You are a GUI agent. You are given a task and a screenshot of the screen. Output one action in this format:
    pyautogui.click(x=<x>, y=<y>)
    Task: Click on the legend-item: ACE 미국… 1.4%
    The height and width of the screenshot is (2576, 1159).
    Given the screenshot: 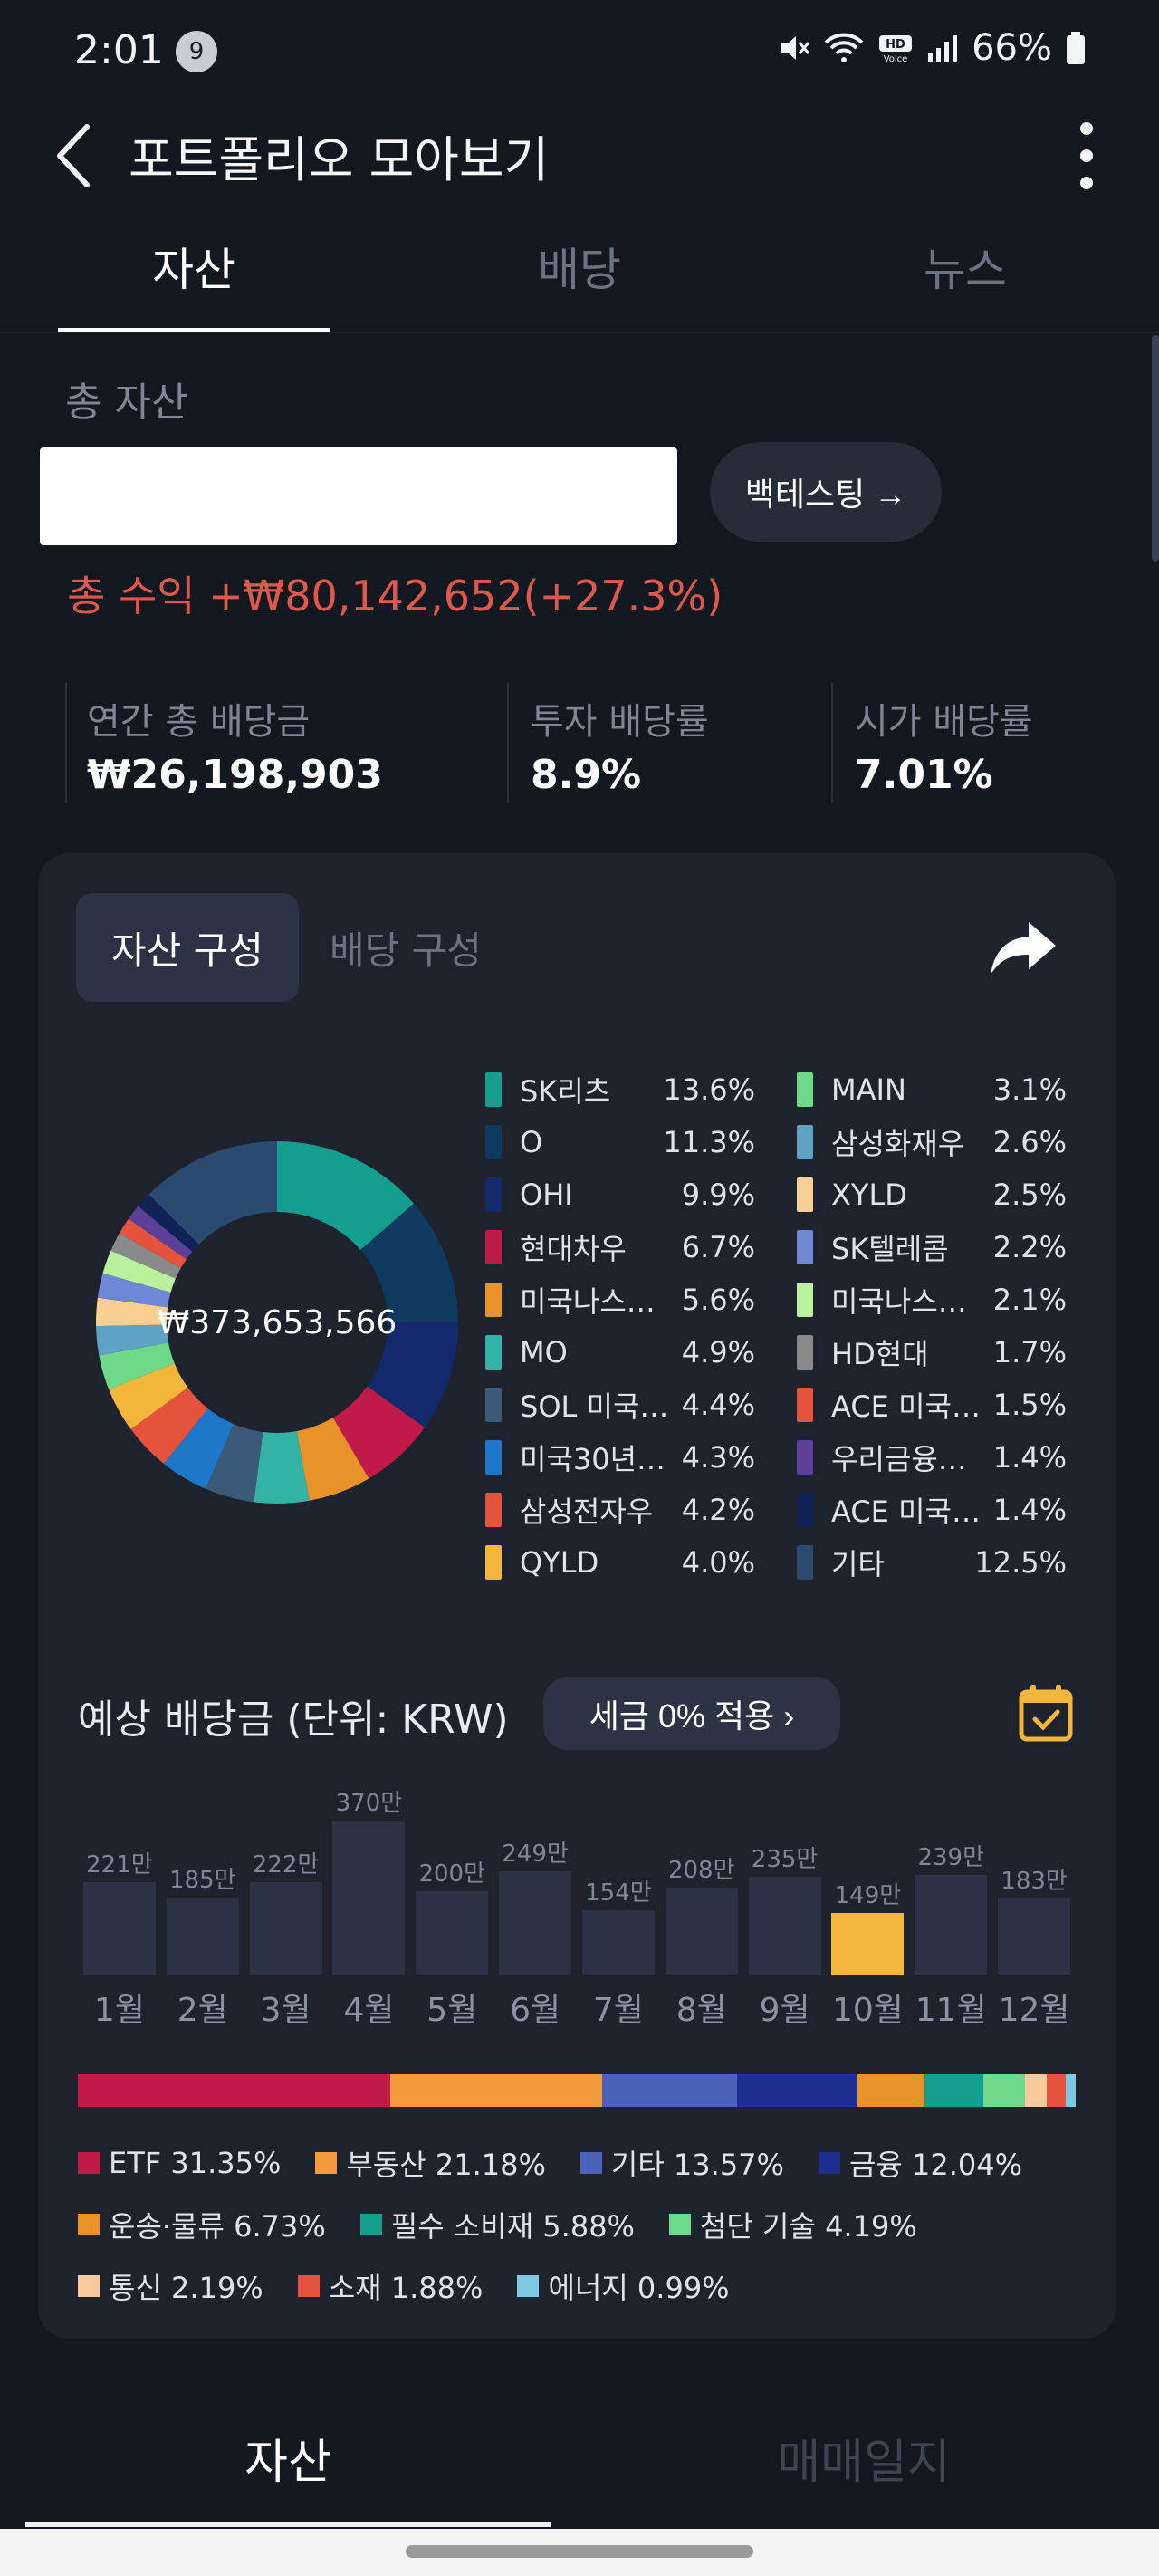 What is the action you would take?
    pyautogui.click(x=932, y=1510)
    